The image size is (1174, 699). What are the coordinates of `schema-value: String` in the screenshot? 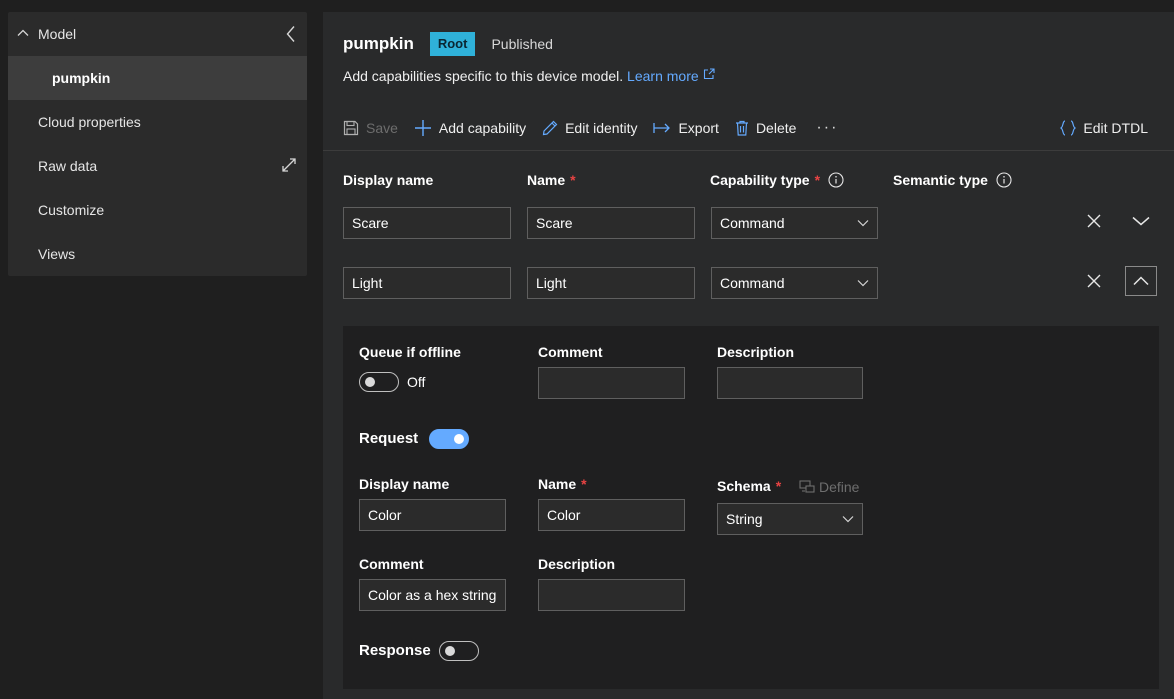 It's located at (744, 519).